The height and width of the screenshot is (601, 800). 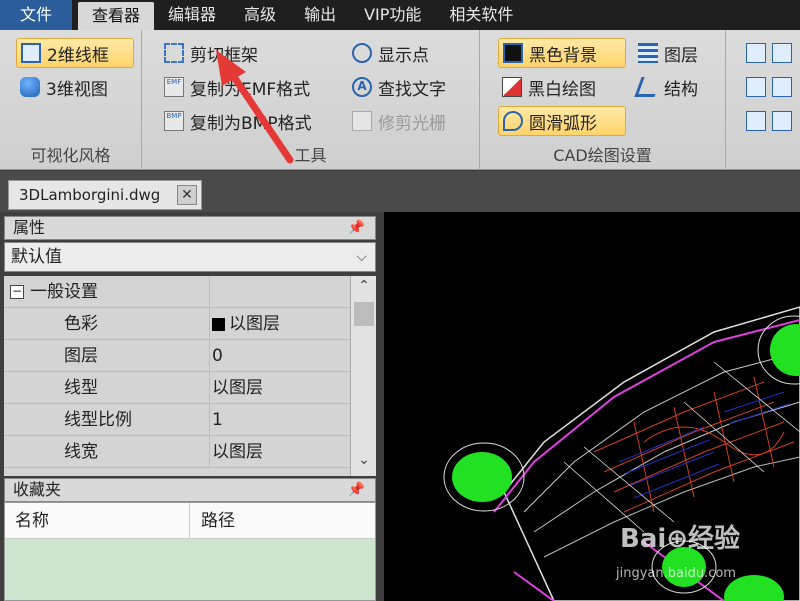 I want to click on cylinder-icon, so click(x=30, y=87).